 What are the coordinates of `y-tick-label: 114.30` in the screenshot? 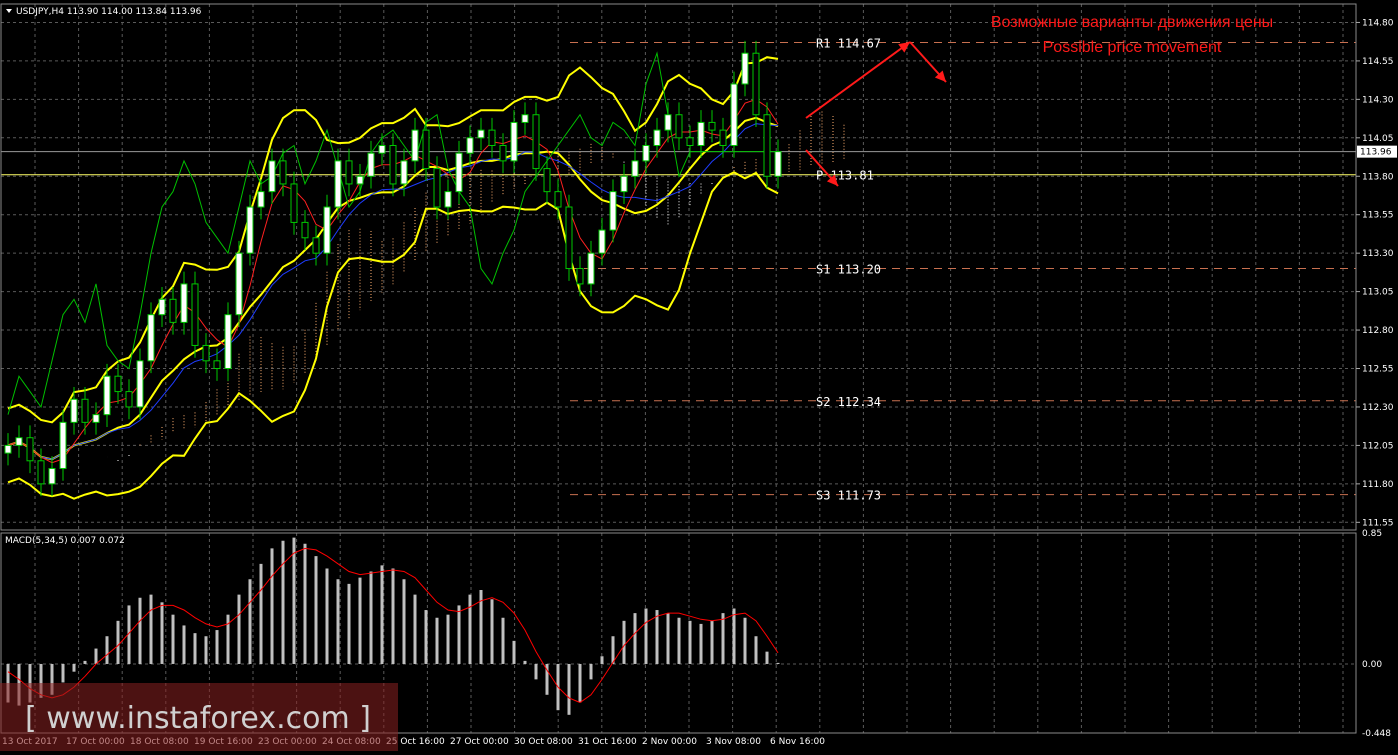 It's located at (1378, 100).